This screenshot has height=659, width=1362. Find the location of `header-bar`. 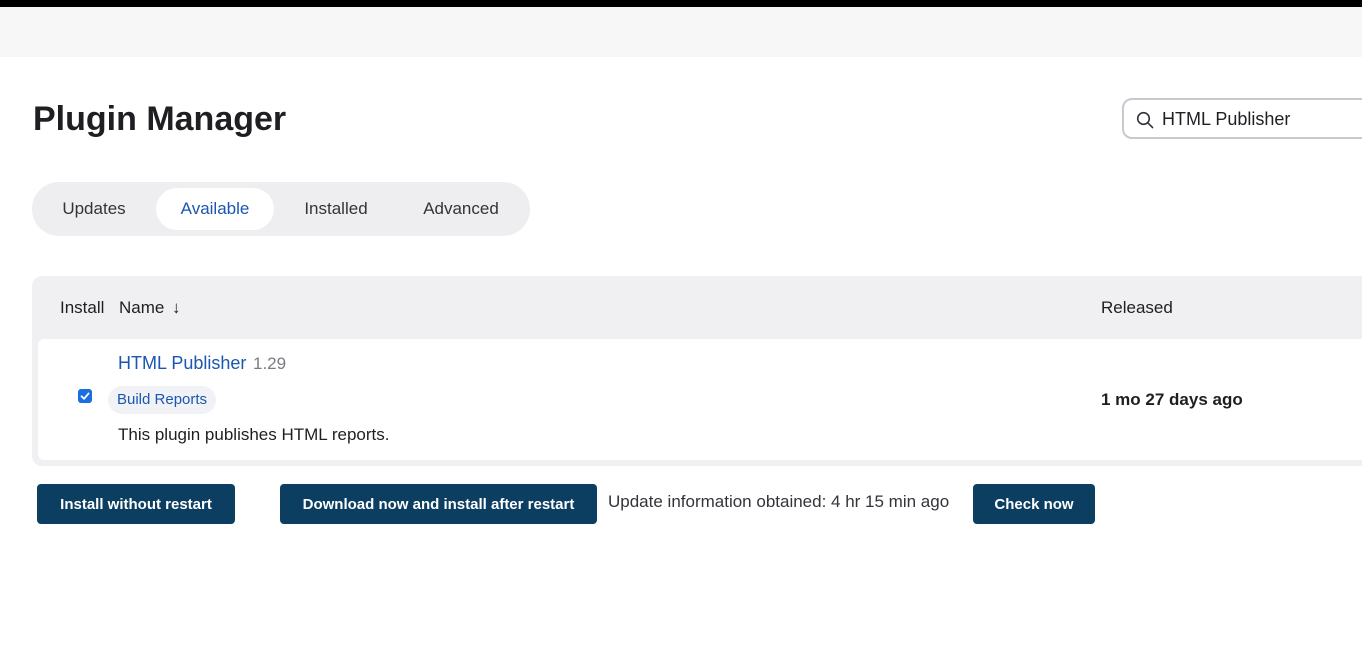

header-bar is located at coordinates (681, 32).